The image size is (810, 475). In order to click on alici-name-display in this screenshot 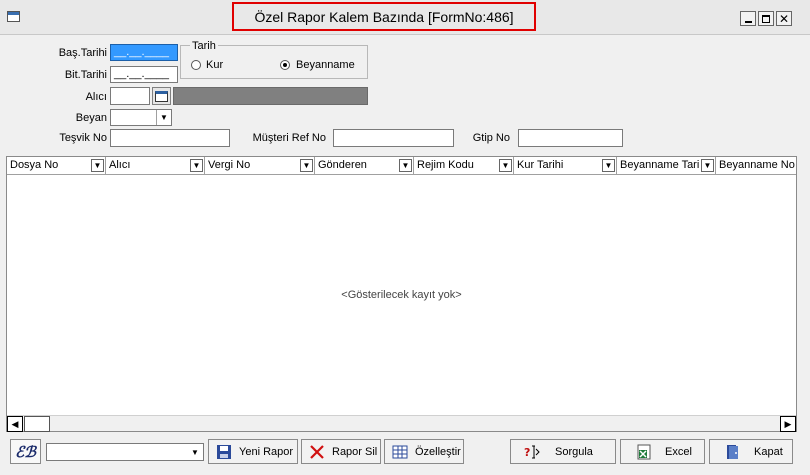, I will do `click(270, 96)`.